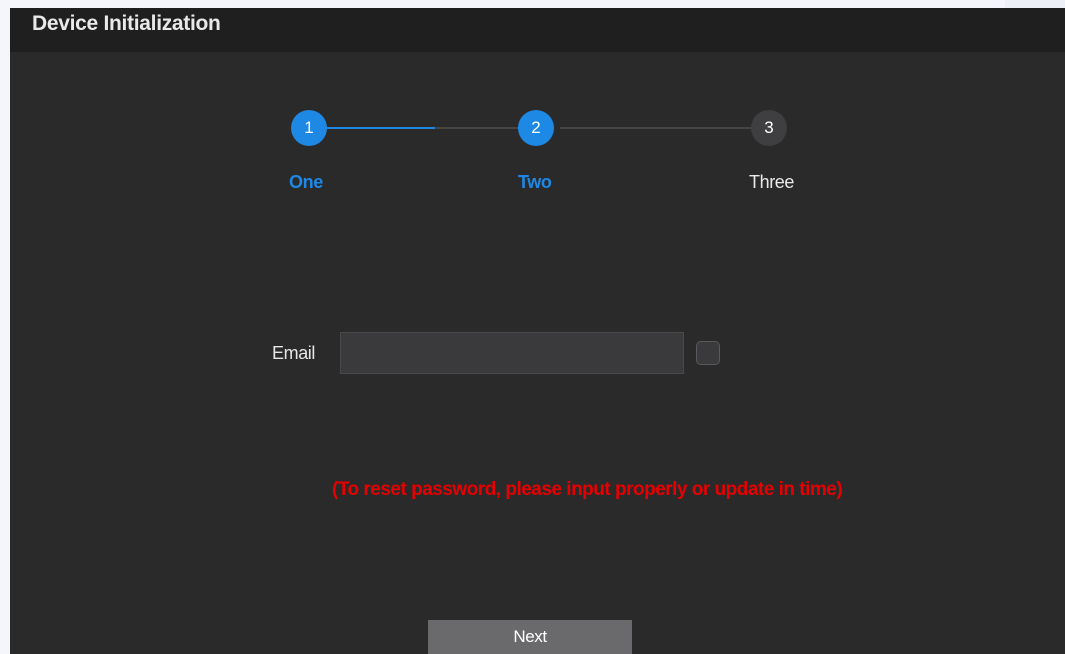 This screenshot has height=654, width=1065. I want to click on email-label: Email, so click(294, 353).